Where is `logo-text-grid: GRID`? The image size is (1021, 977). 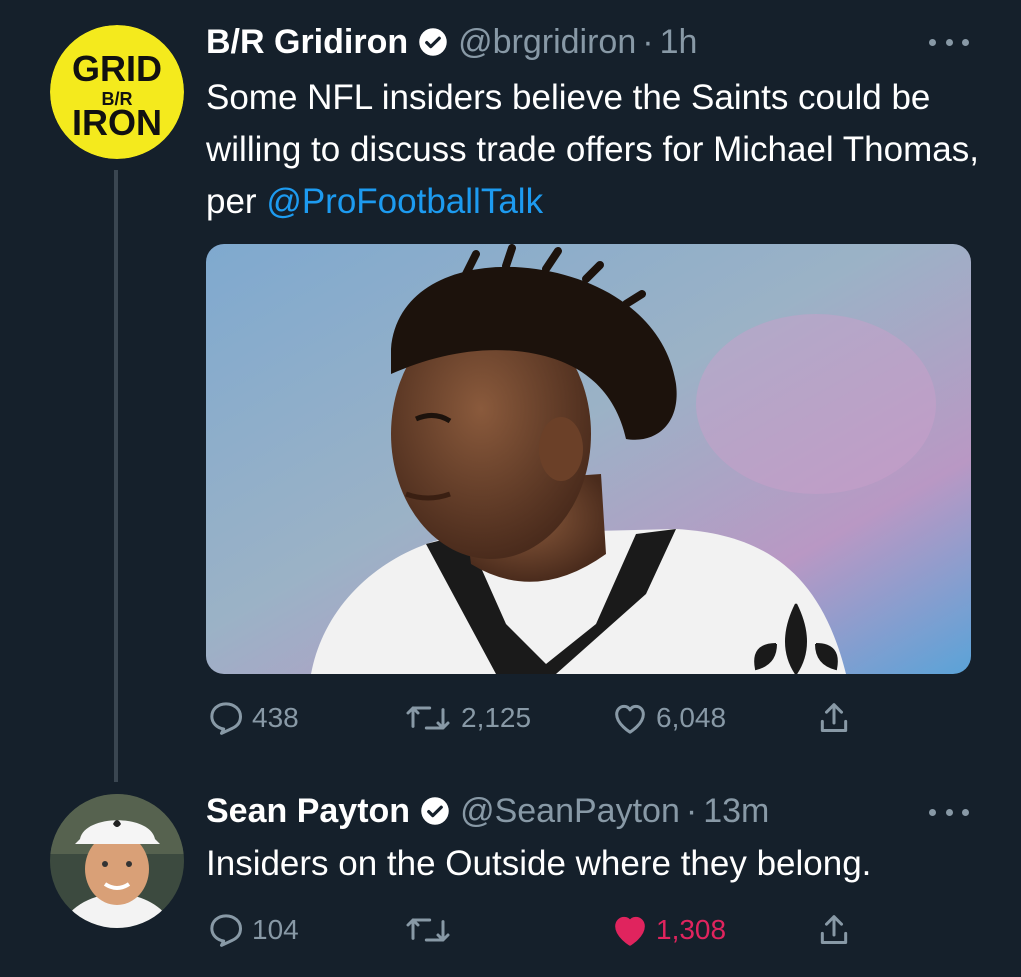
logo-text-grid: GRID is located at coordinates (117, 68).